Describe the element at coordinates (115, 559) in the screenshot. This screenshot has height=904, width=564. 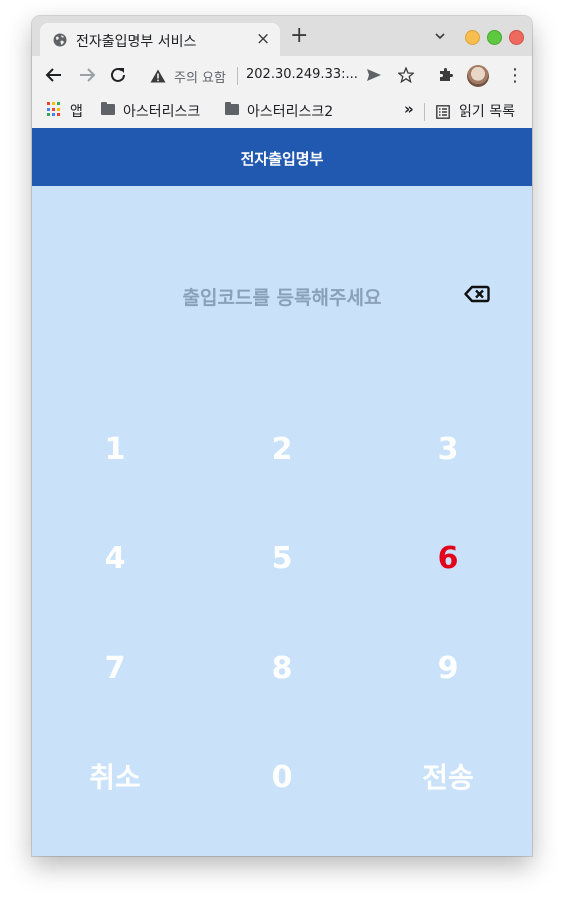
I see `key-4: 4` at that location.